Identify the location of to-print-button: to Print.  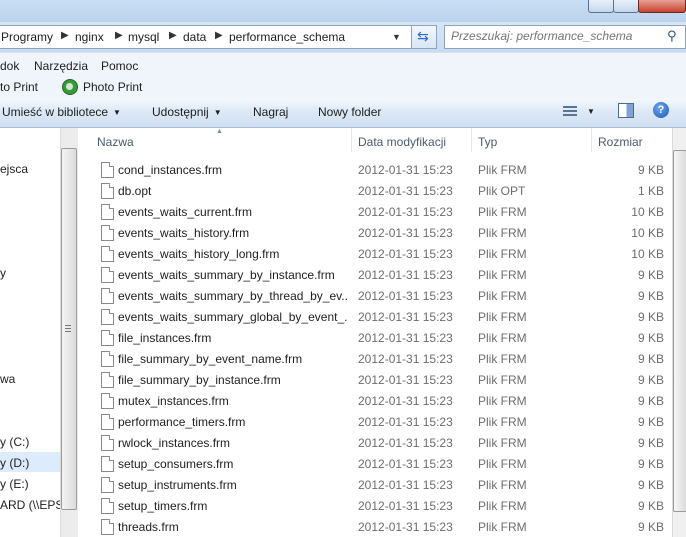
(19, 87).